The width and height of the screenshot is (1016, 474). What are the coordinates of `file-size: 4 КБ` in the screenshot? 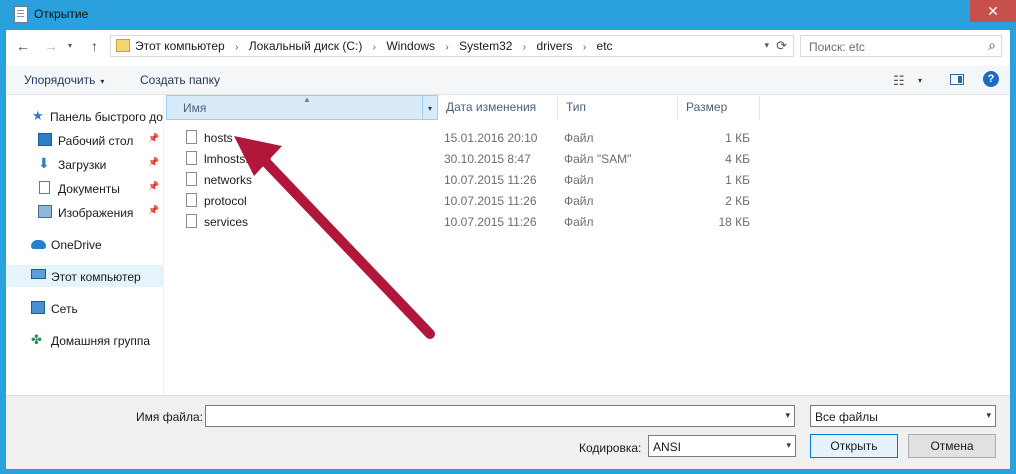 It's located at (737, 159).